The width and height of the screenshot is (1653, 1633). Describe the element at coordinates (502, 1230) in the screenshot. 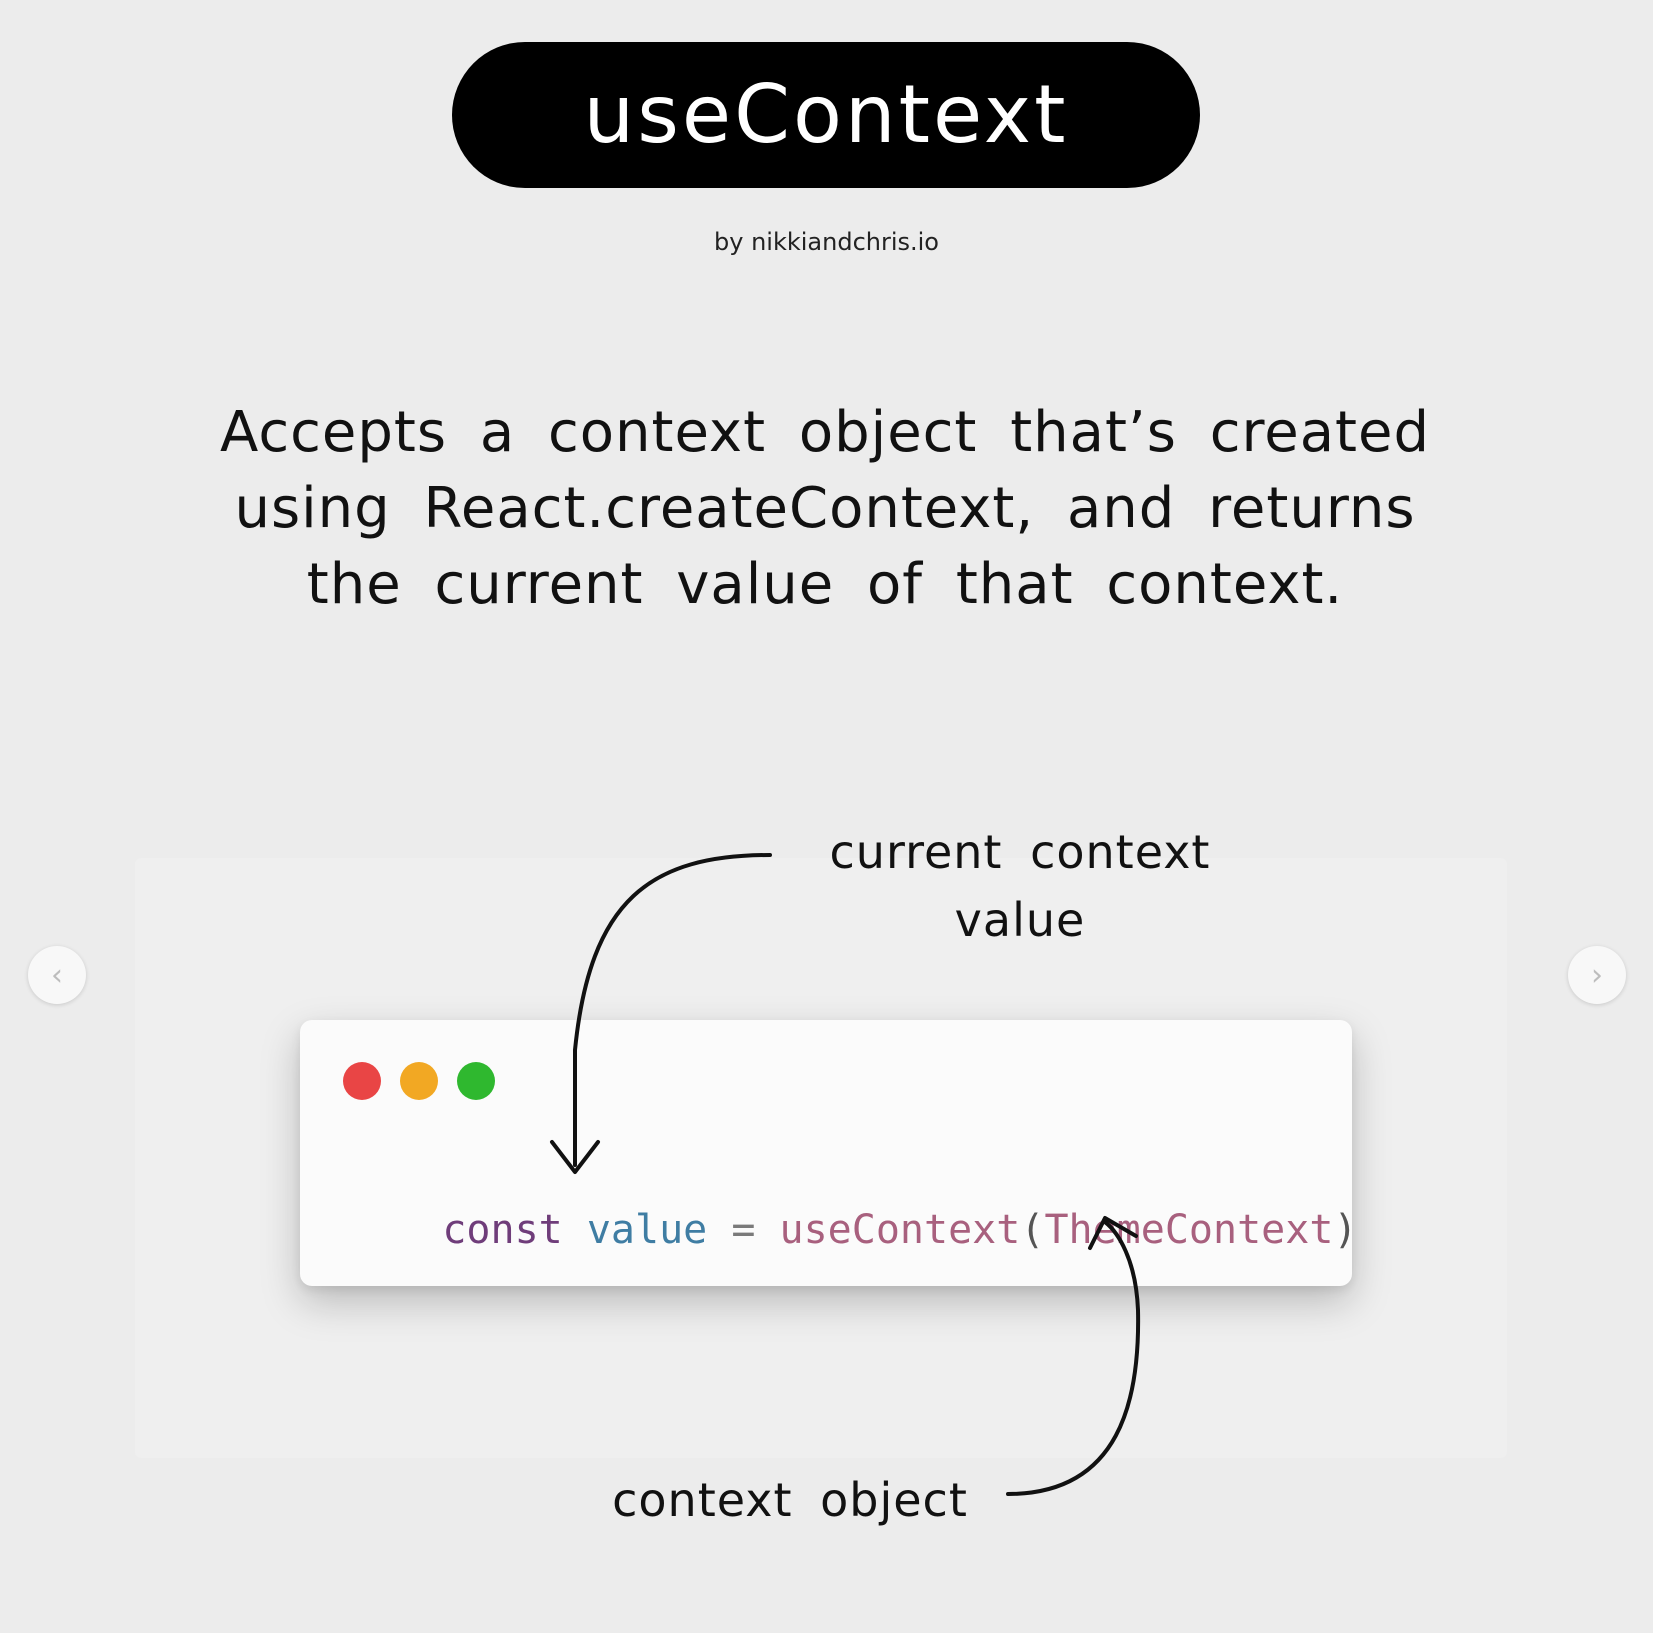

I see `code-keyword-const: const` at that location.